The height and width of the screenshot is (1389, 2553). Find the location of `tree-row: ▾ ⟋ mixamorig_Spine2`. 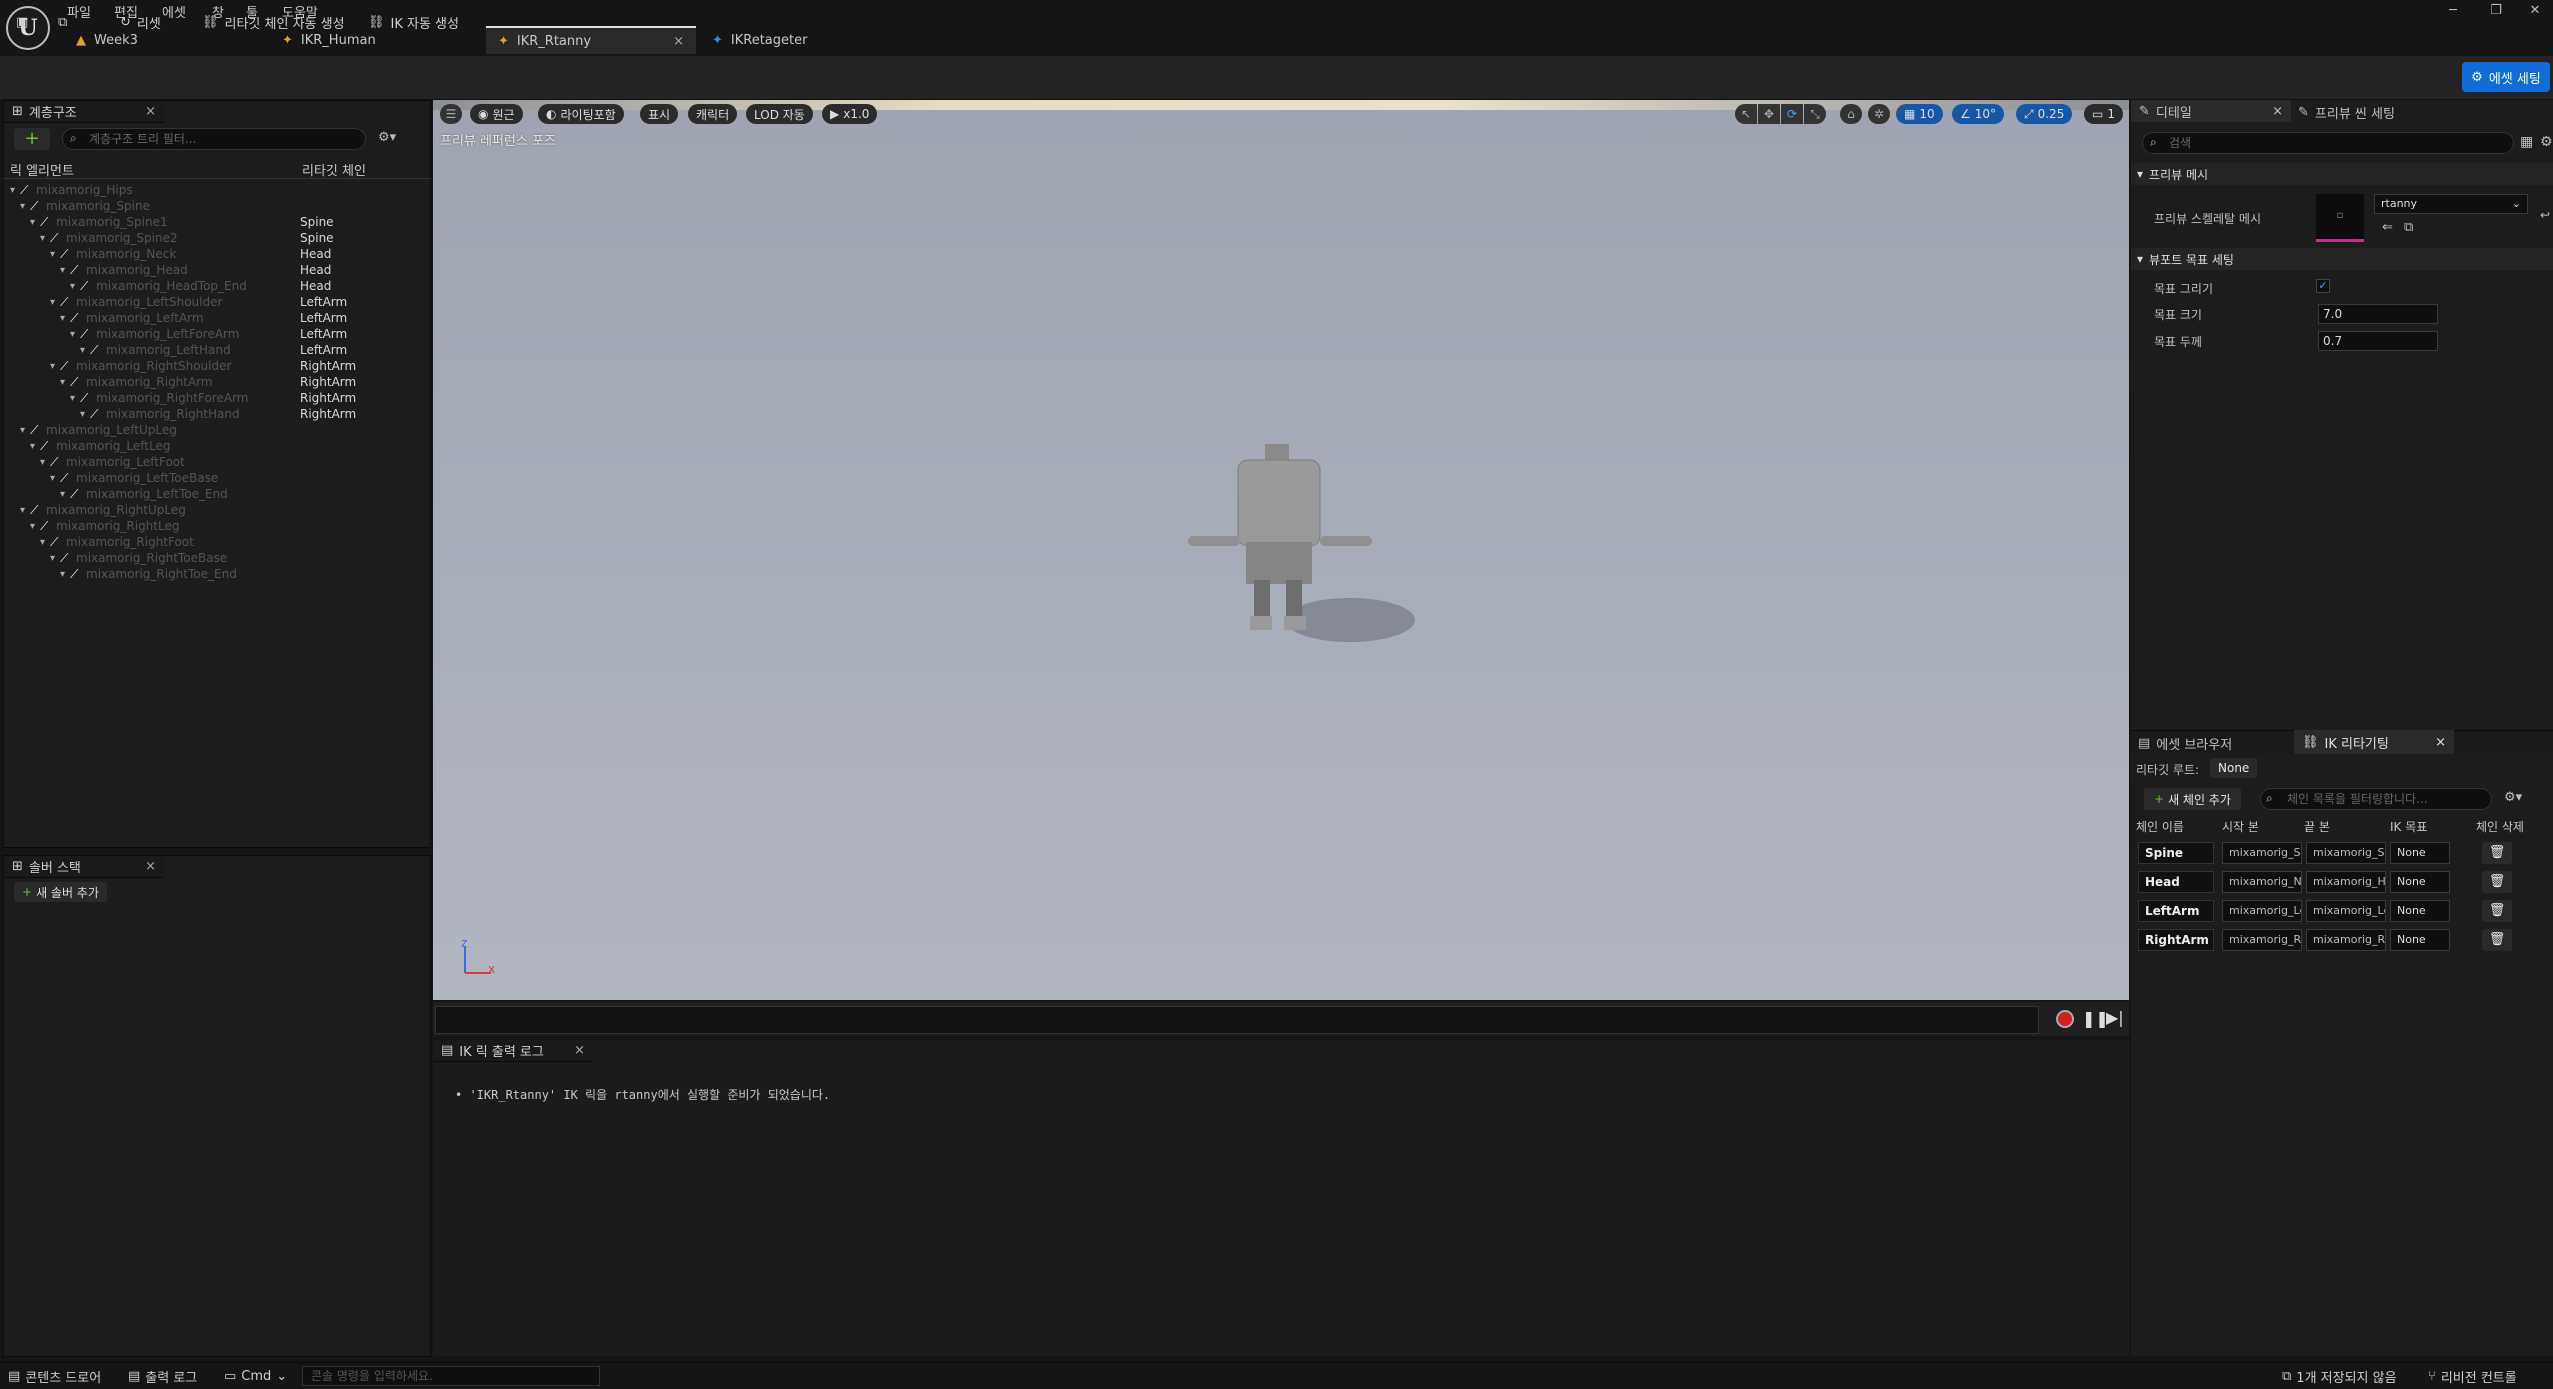

tree-row: ▾ ⟋ mixamorig_Spine2 is located at coordinates (109, 238).